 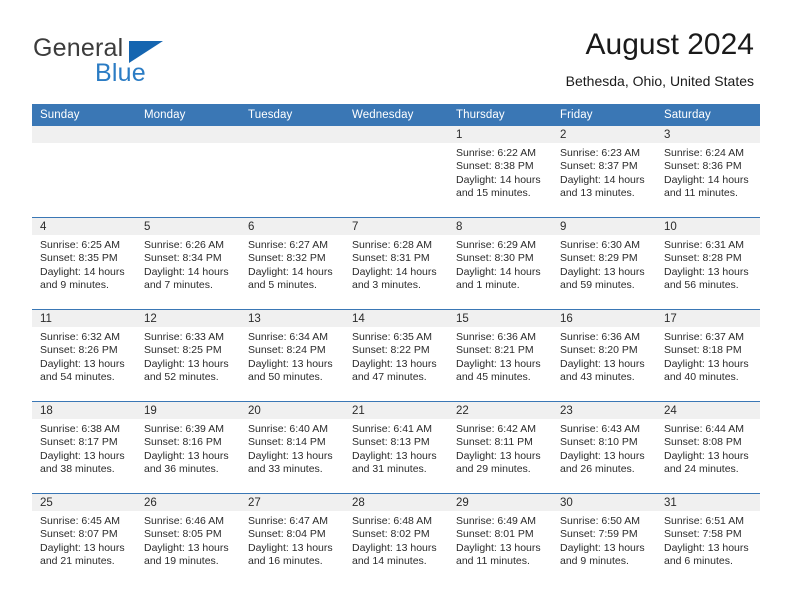 I want to click on day-number: 12, so click(x=188, y=318).